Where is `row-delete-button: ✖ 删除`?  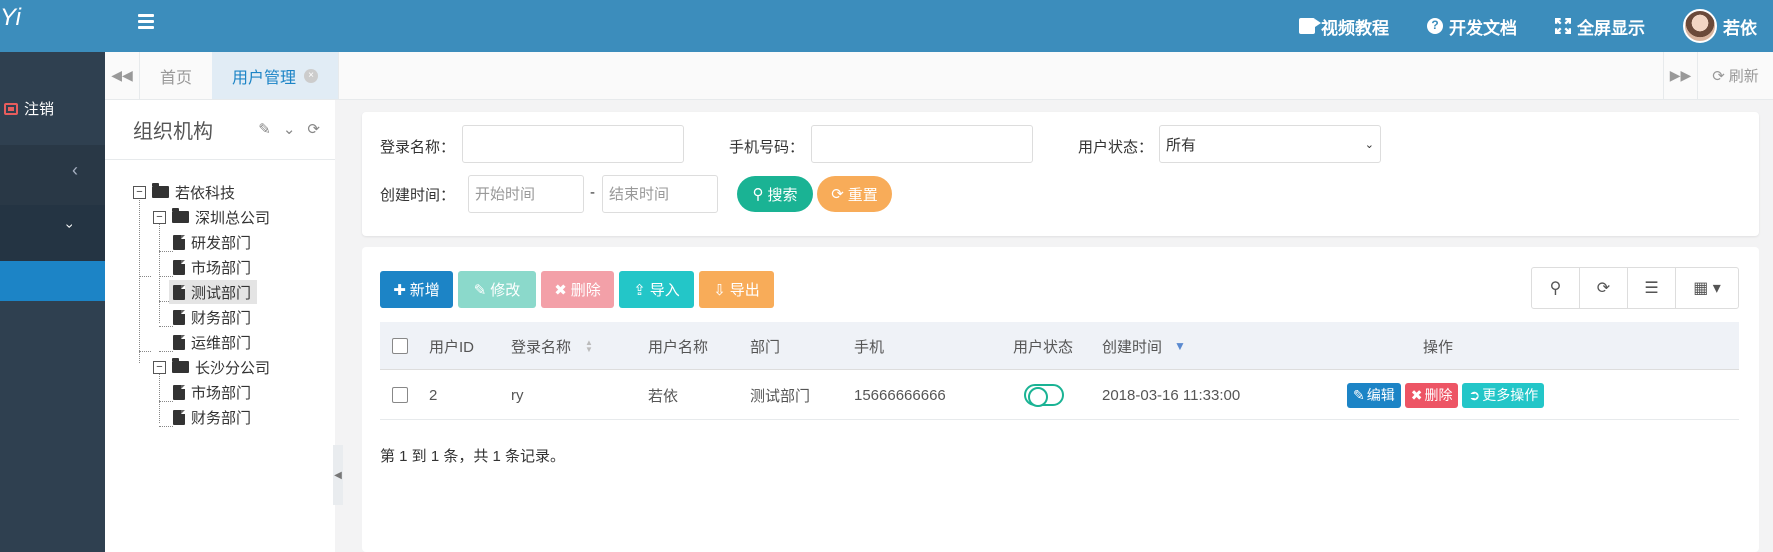 row-delete-button: ✖ 删除 is located at coordinates (1431, 395).